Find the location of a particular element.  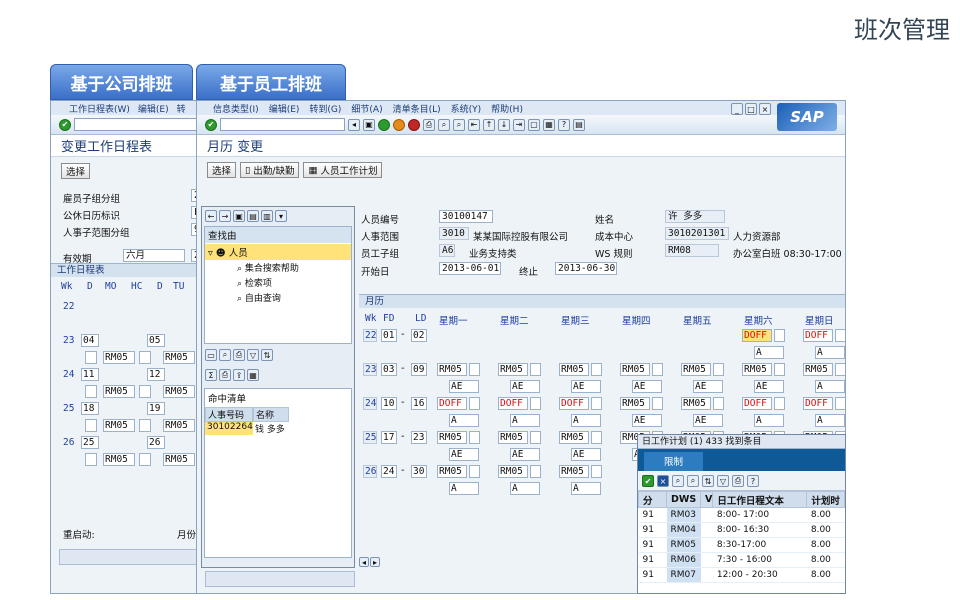

end-date-field: 2013-06-30 is located at coordinates (586, 268).